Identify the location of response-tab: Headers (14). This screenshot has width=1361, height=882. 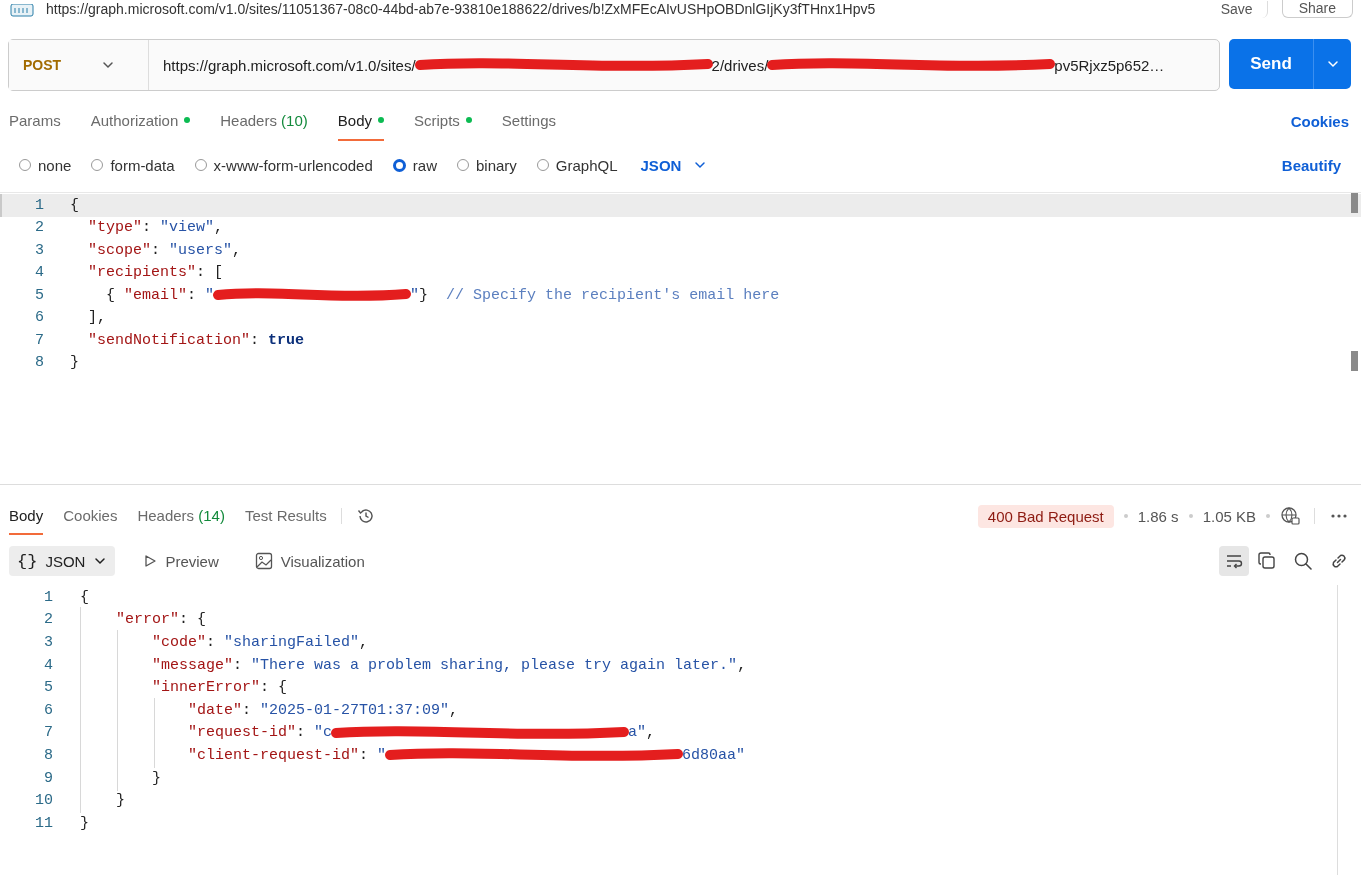
(181, 516).